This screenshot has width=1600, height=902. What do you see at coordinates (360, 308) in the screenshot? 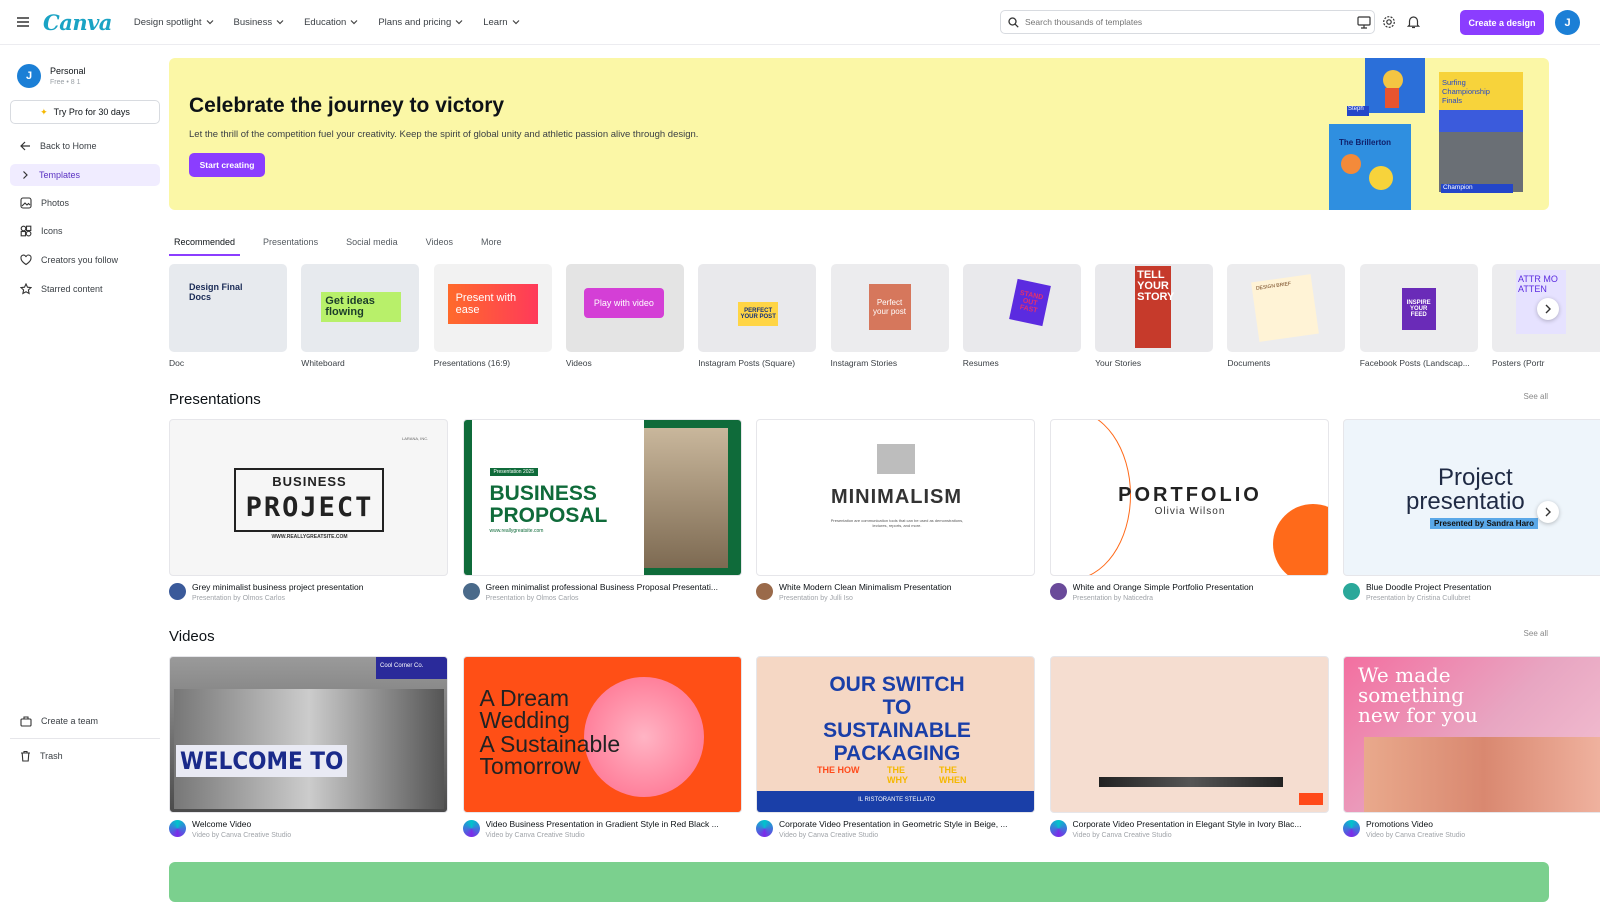
I see `category-thumbnail: Get ideas flowing` at bounding box center [360, 308].